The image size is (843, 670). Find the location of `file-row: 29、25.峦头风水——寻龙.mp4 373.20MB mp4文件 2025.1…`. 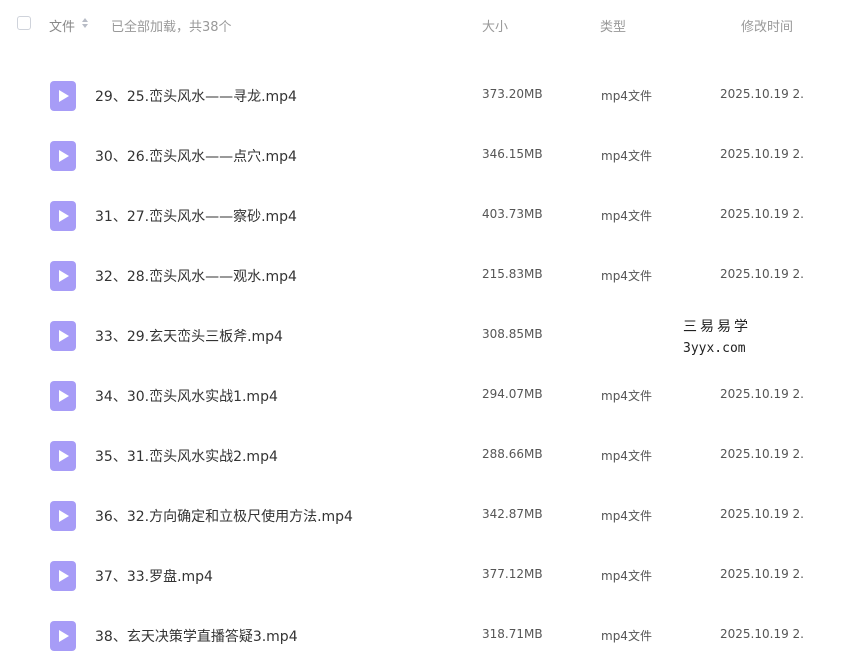

file-row: 29、25.峦头风水——寻龙.mp4 373.20MB mp4文件 2025.1… is located at coordinates (421, 96).